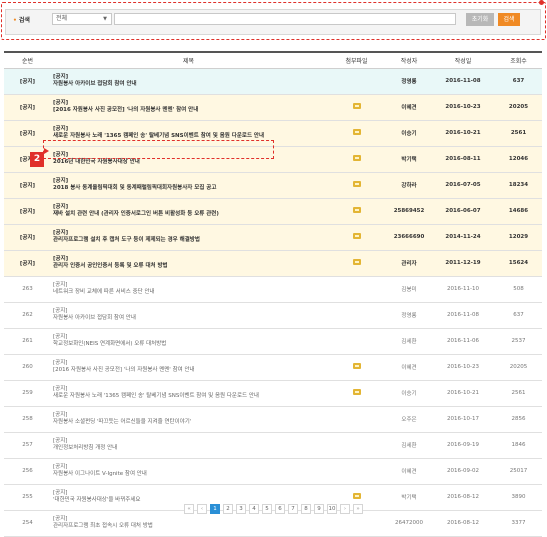 The height and width of the screenshot is (537, 547). Describe the element at coordinates (46, 151) in the screenshot. I see `callout-arrow-icon` at that location.